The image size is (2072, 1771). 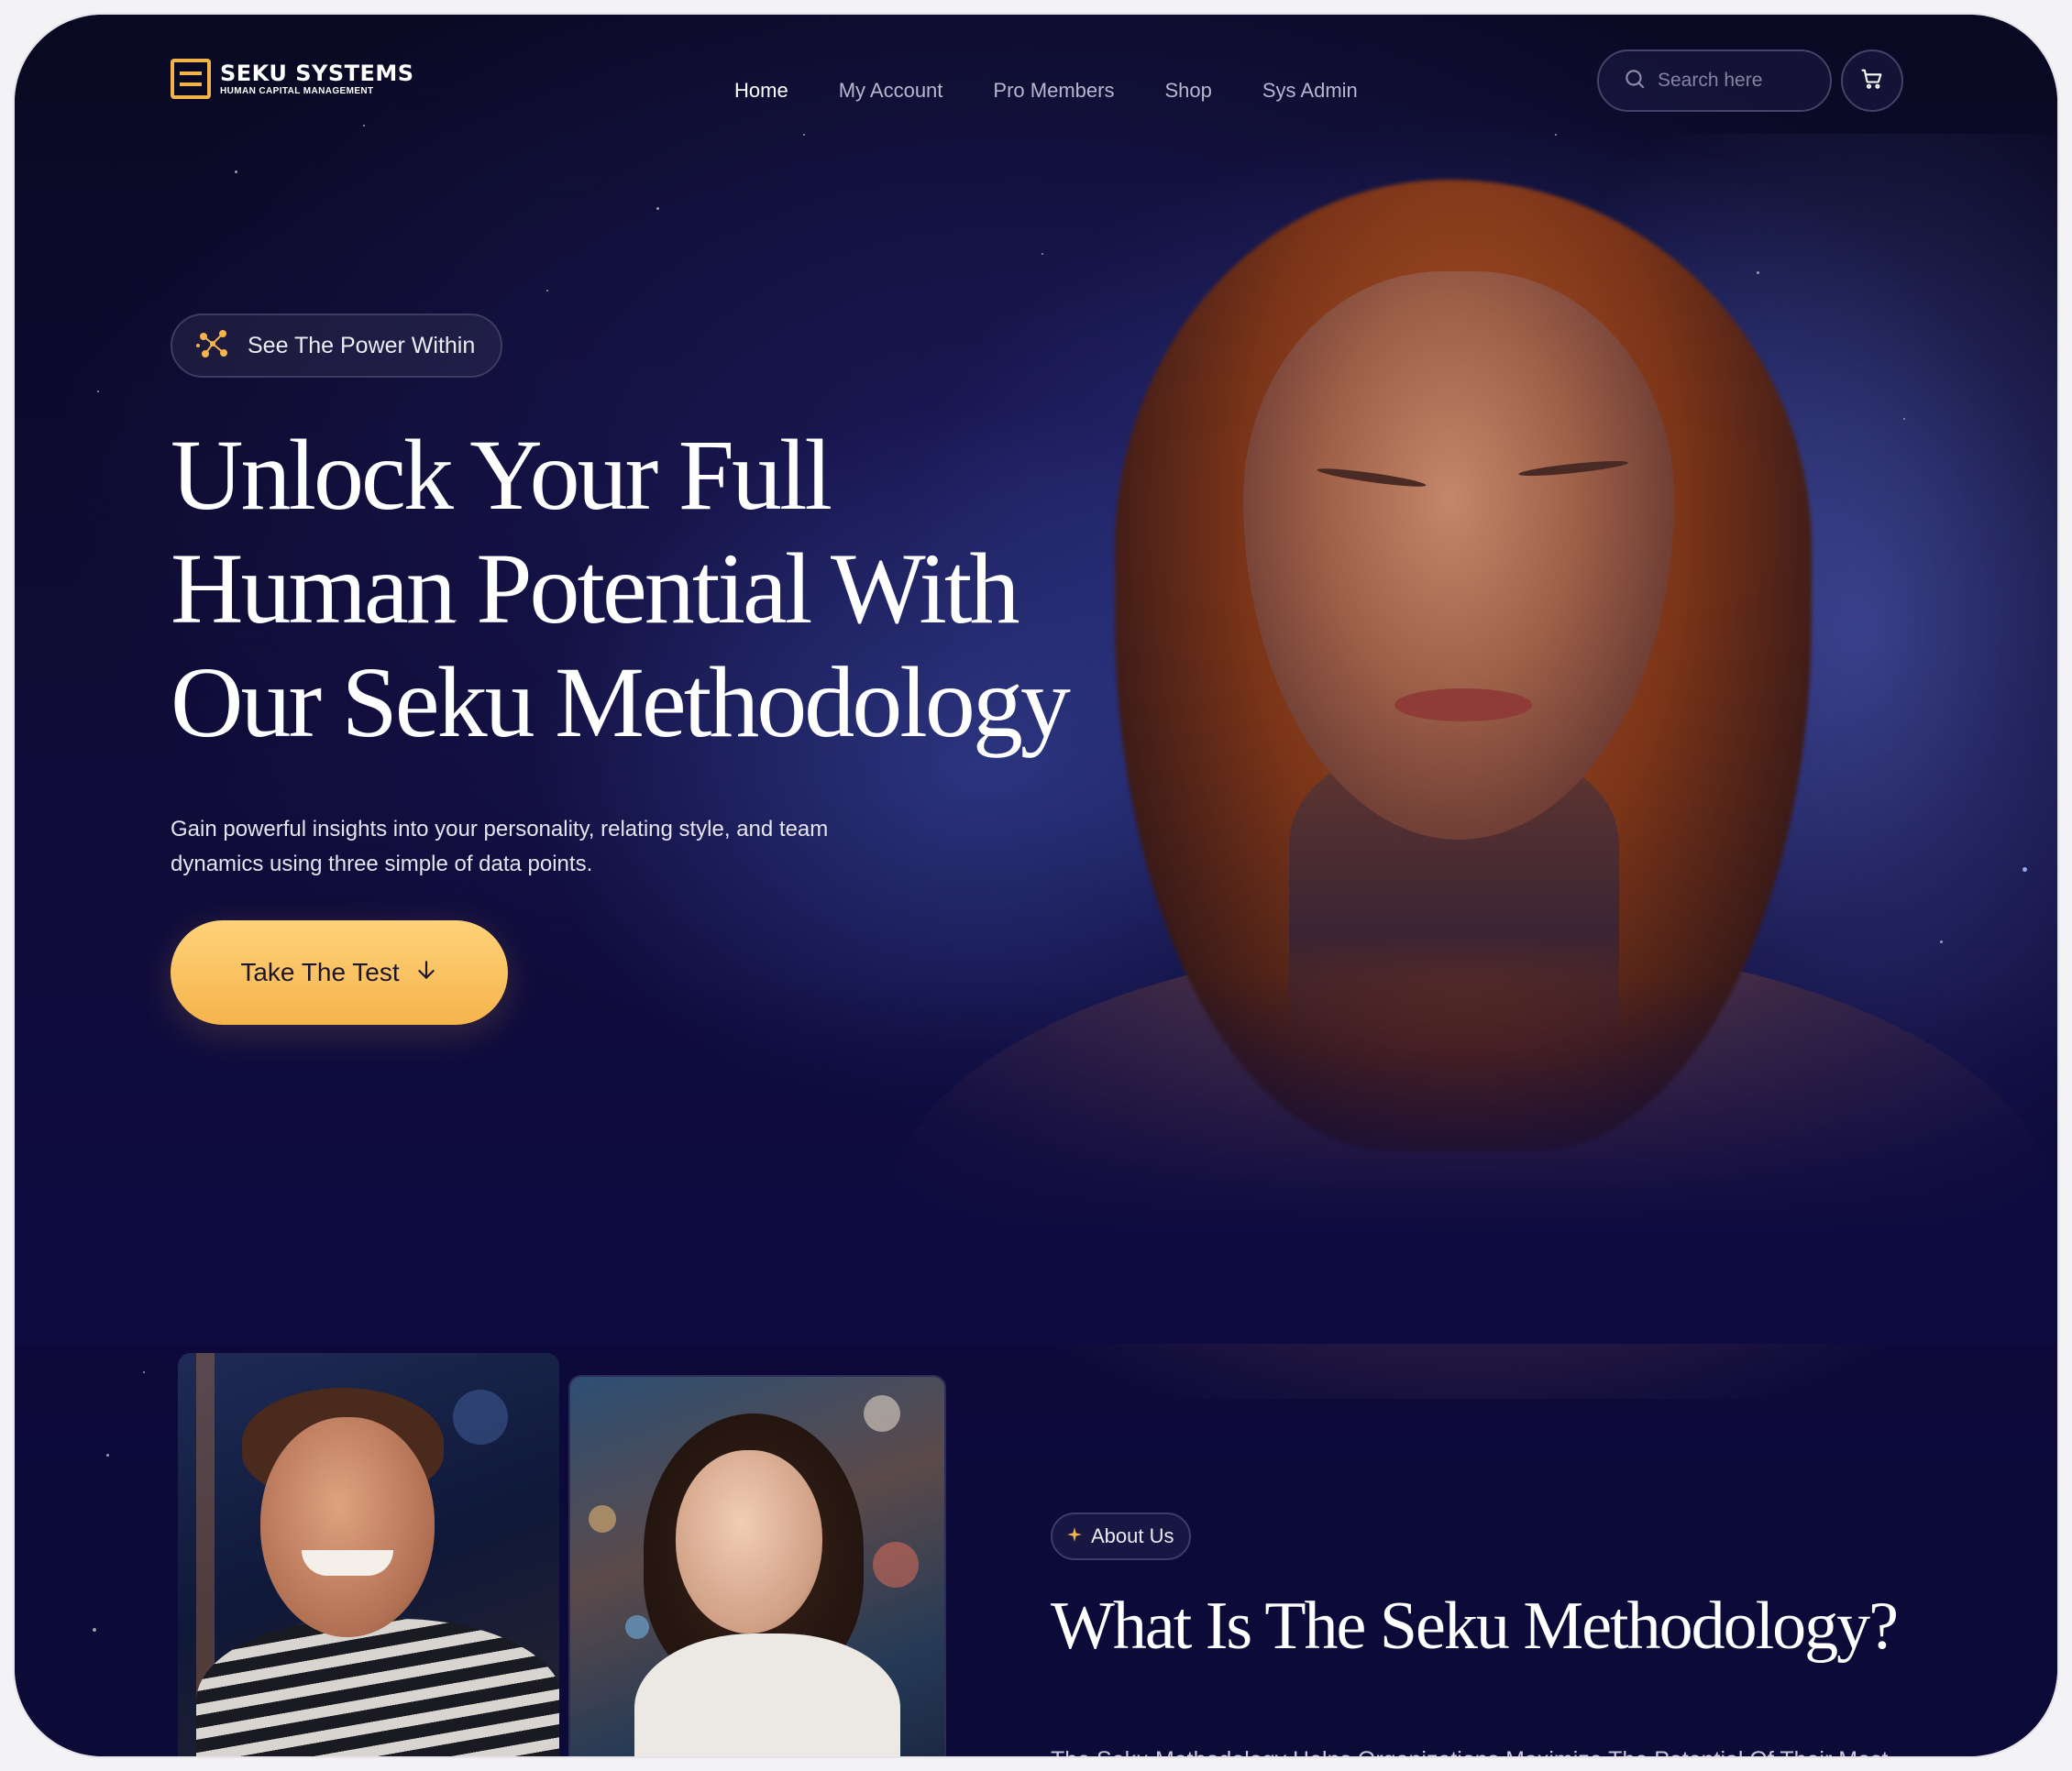 I want to click on team-photo-man, so click(x=368, y=1554).